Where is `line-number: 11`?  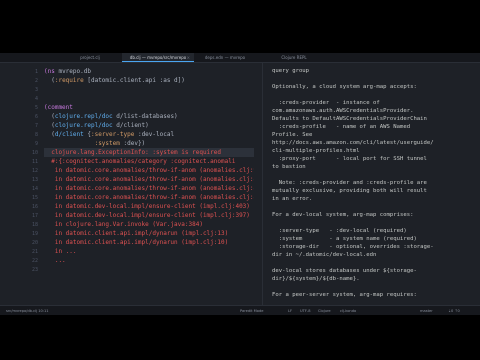 line-number: 11 is located at coordinates (34, 162).